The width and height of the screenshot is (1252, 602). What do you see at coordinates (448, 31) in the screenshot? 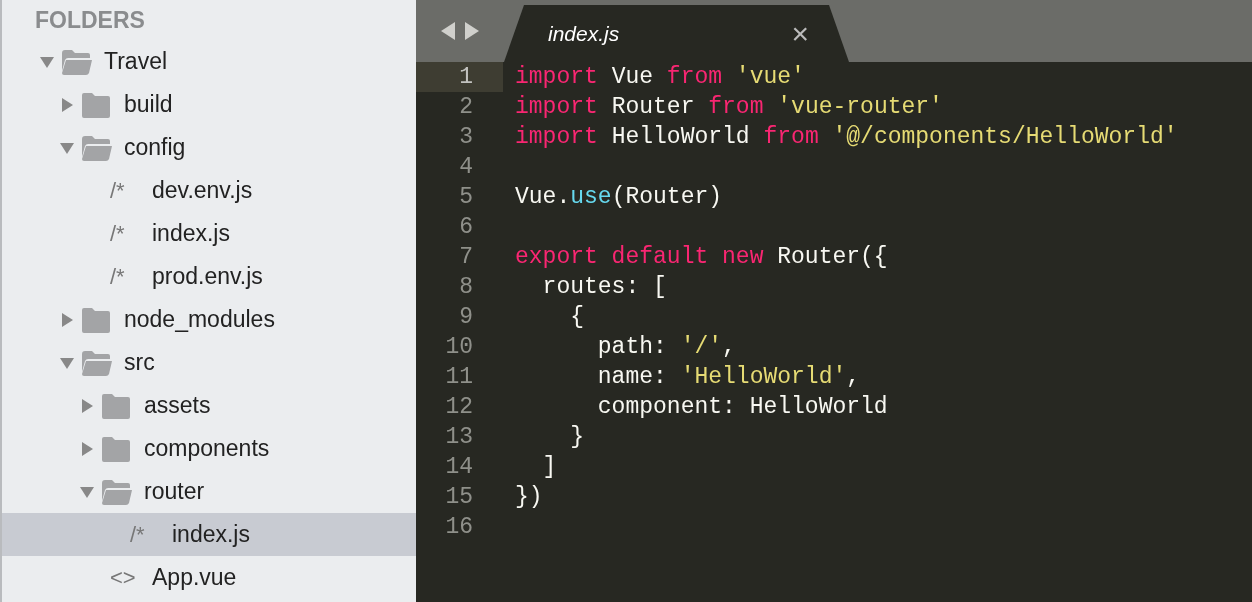
I see `back-arrow-icon` at bounding box center [448, 31].